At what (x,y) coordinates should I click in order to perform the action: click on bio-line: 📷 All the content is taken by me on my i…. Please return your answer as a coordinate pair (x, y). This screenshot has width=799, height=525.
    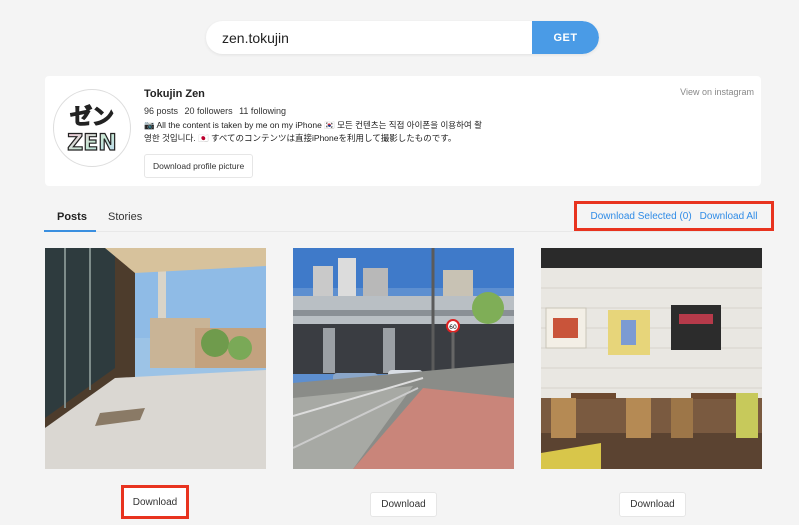
    Looking at the image, I should click on (313, 125).